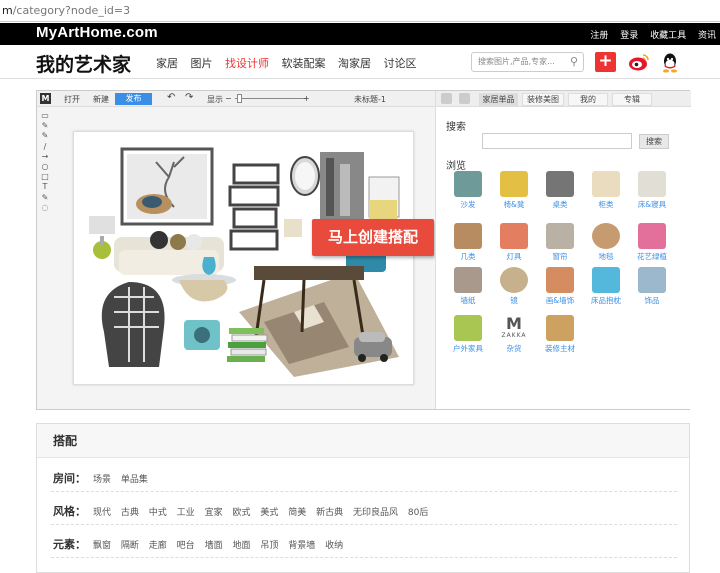 The image size is (720, 573). I want to click on filter-option: 80后, so click(418, 513).